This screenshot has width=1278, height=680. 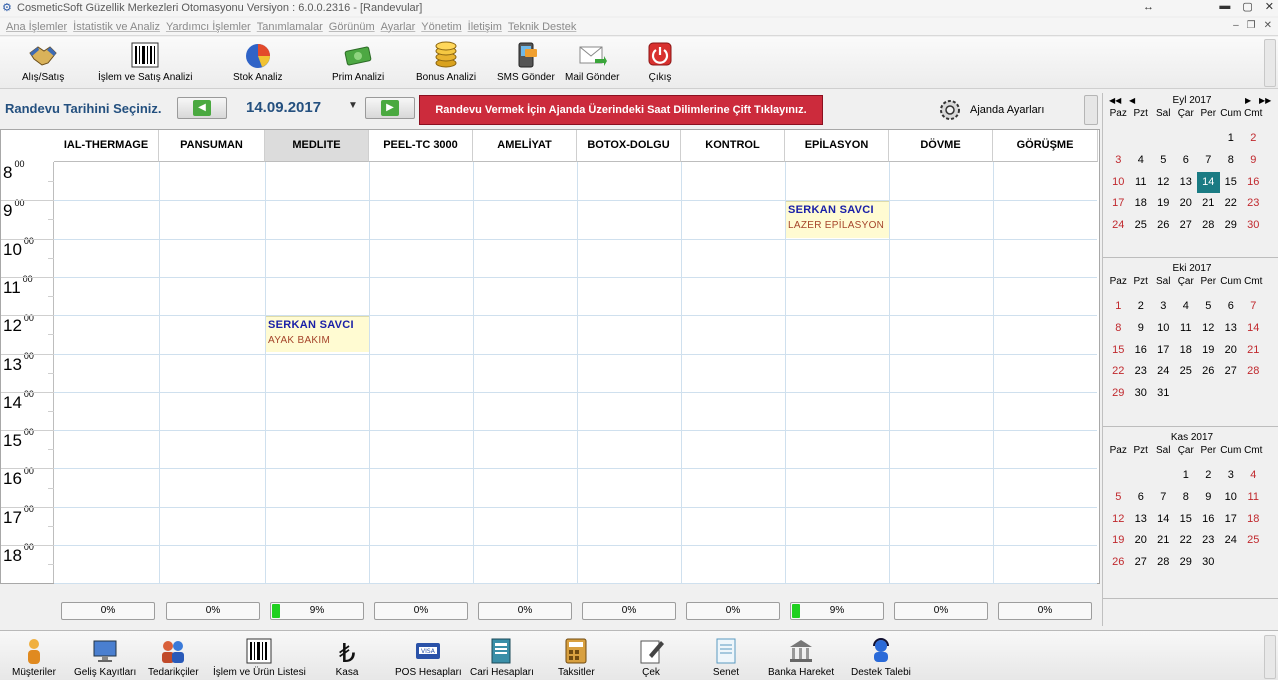 What do you see at coordinates (1091, 110) in the screenshot?
I see `row-scrollbar` at bounding box center [1091, 110].